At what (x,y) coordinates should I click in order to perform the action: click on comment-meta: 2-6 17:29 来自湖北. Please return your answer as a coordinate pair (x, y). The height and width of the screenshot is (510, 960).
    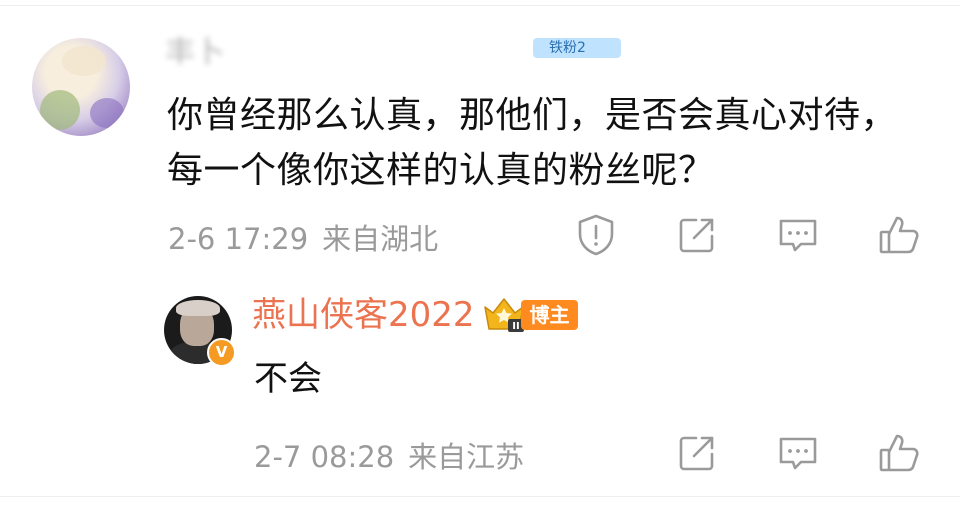
    Looking at the image, I should click on (303, 237).